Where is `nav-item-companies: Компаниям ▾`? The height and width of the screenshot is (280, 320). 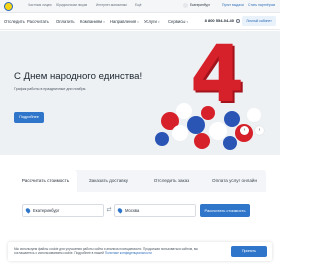 nav-item-companies: Компаниям ▾ is located at coordinates (92, 21).